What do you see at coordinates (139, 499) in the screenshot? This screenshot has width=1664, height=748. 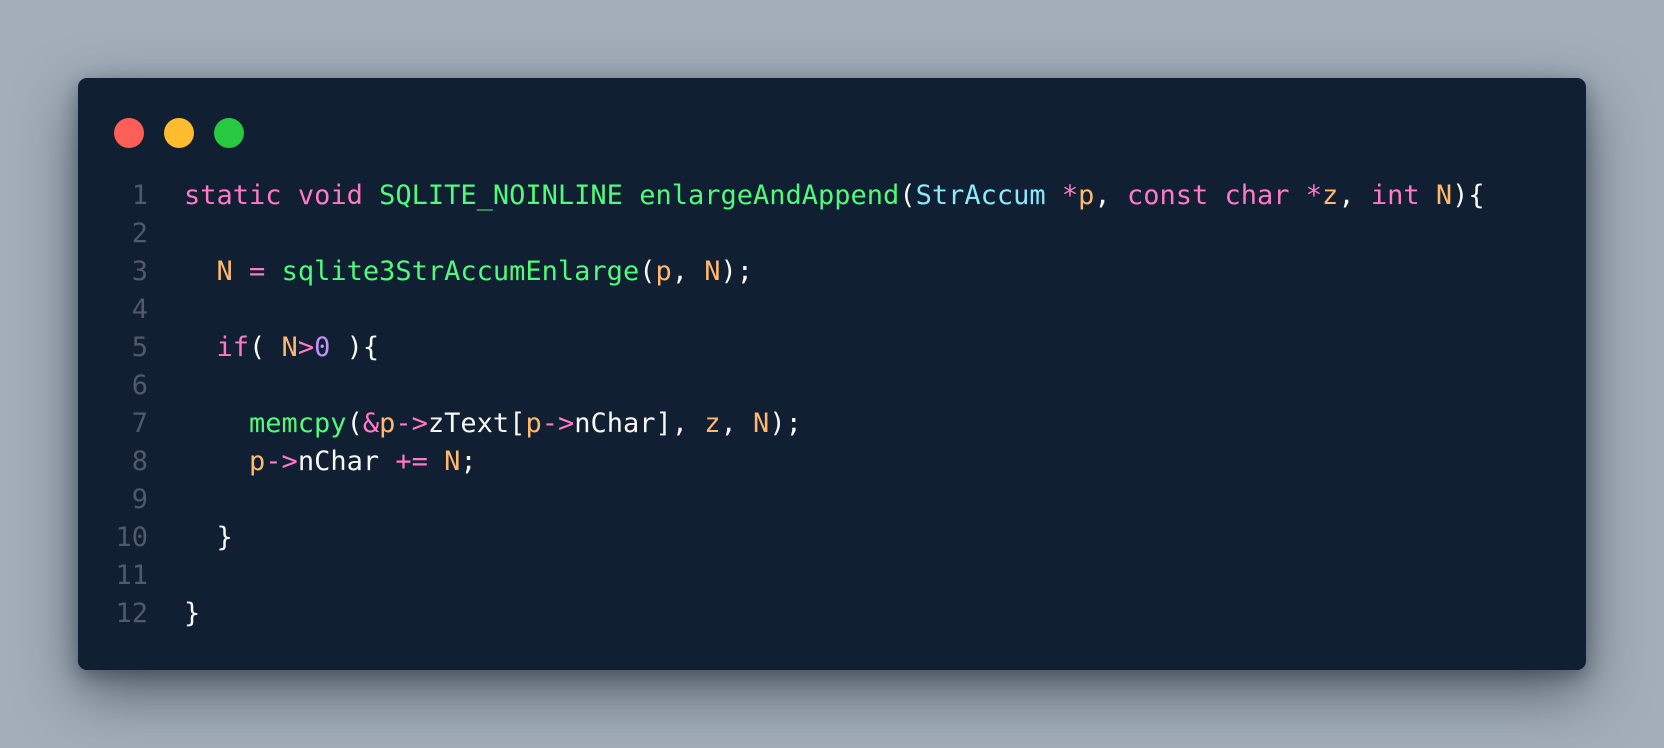 I see `line-number: 9` at bounding box center [139, 499].